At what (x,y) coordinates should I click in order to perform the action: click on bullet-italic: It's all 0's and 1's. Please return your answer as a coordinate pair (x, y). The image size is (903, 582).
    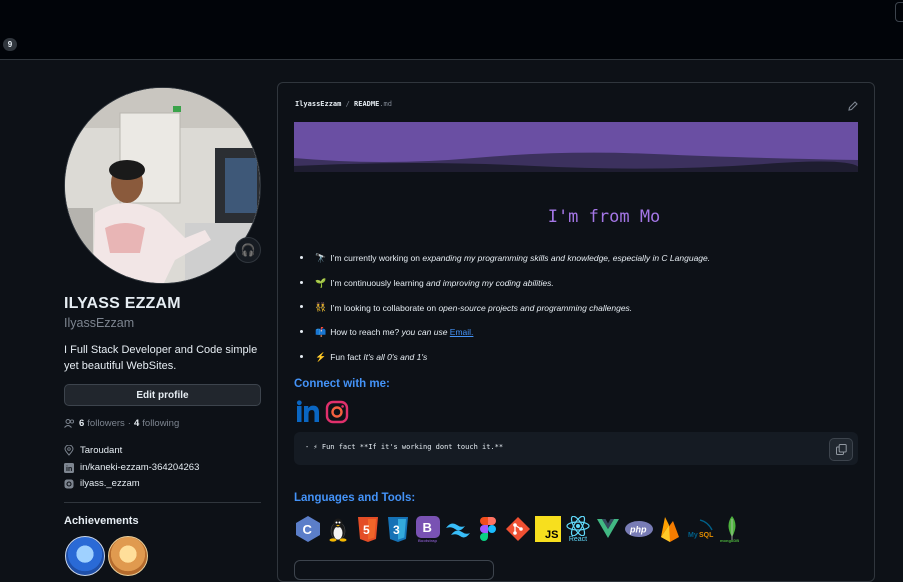
    Looking at the image, I should click on (395, 357).